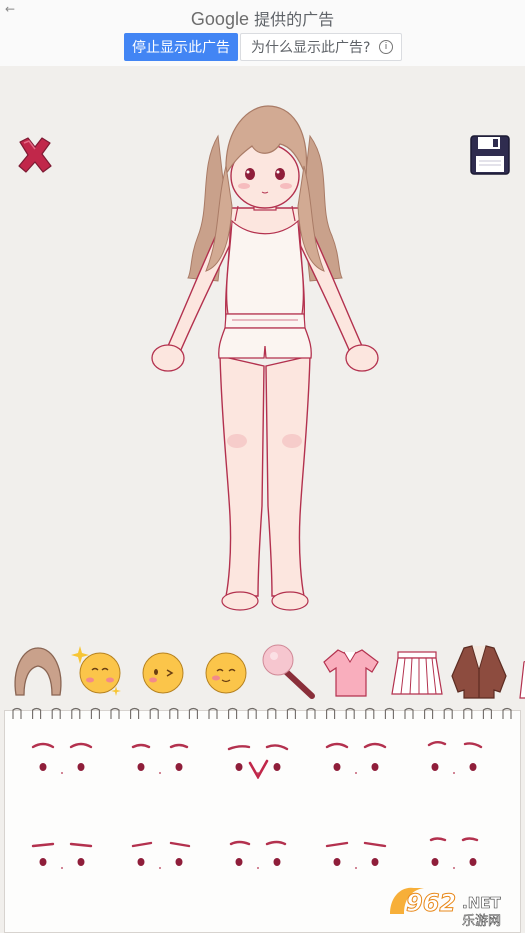 Image resolution: width=525 pixels, height=933 pixels. What do you see at coordinates (99, 671) in the screenshot?
I see `sparkle-face-icon` at bounding box center [99, 671].